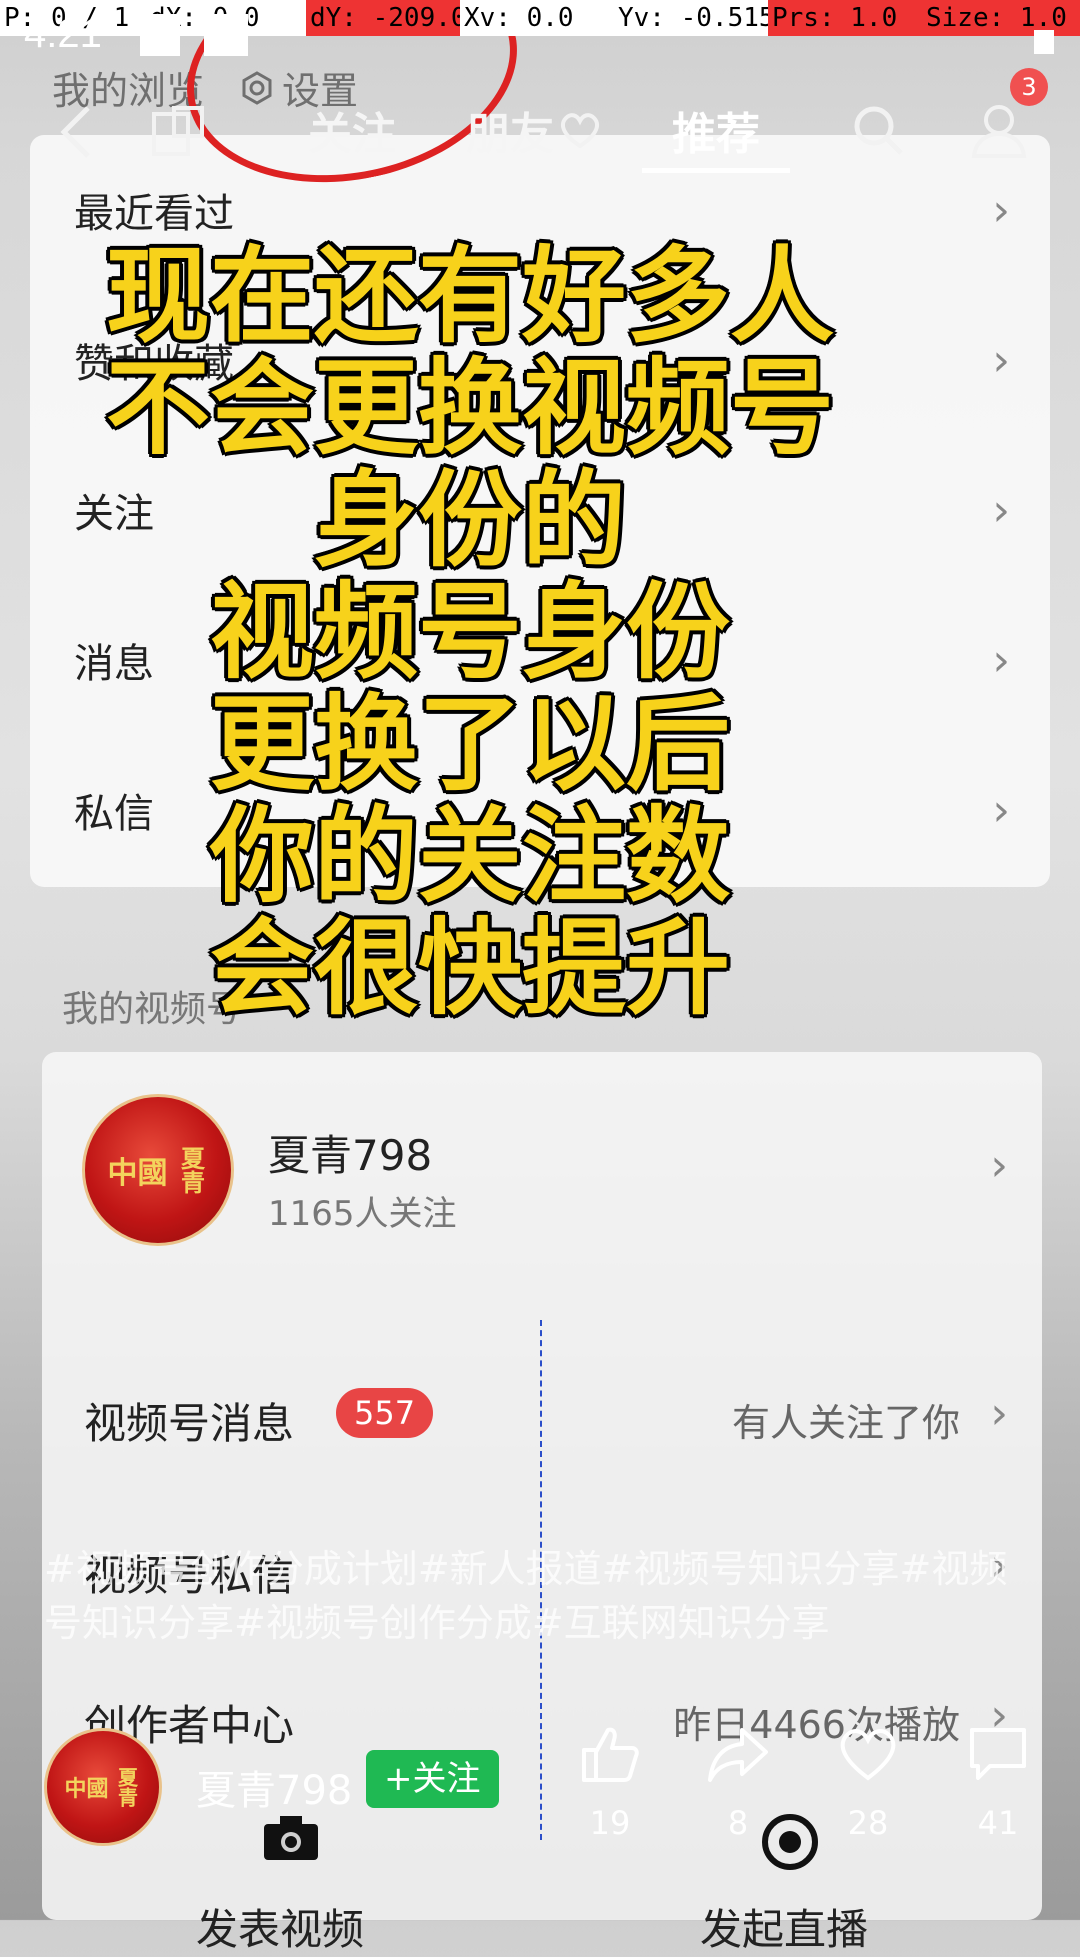 Image resolution: width=1080 pixels, height=1957 pixels. Describe the element at coordinates (1029, 87) in the screenshot. I see `notification-badge: 3` at that location.